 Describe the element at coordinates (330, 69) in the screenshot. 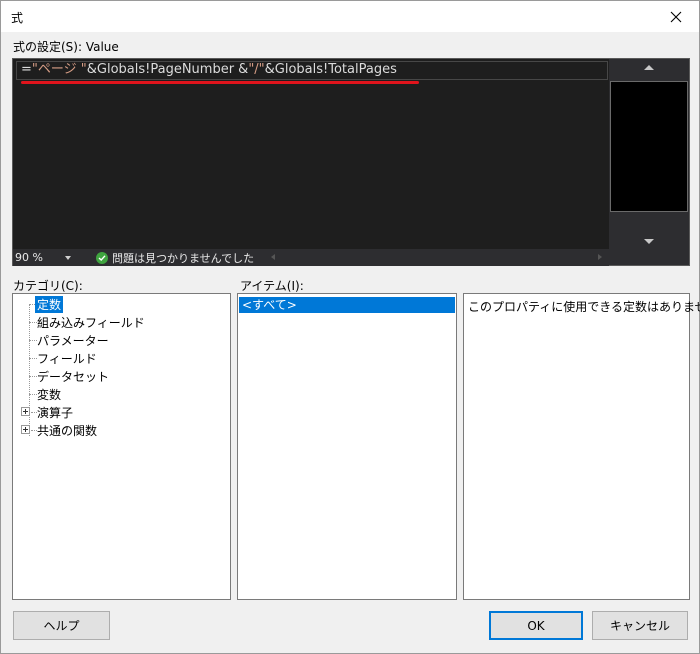

I see `code-total-pages: &Globals!TotalPages` at that location.